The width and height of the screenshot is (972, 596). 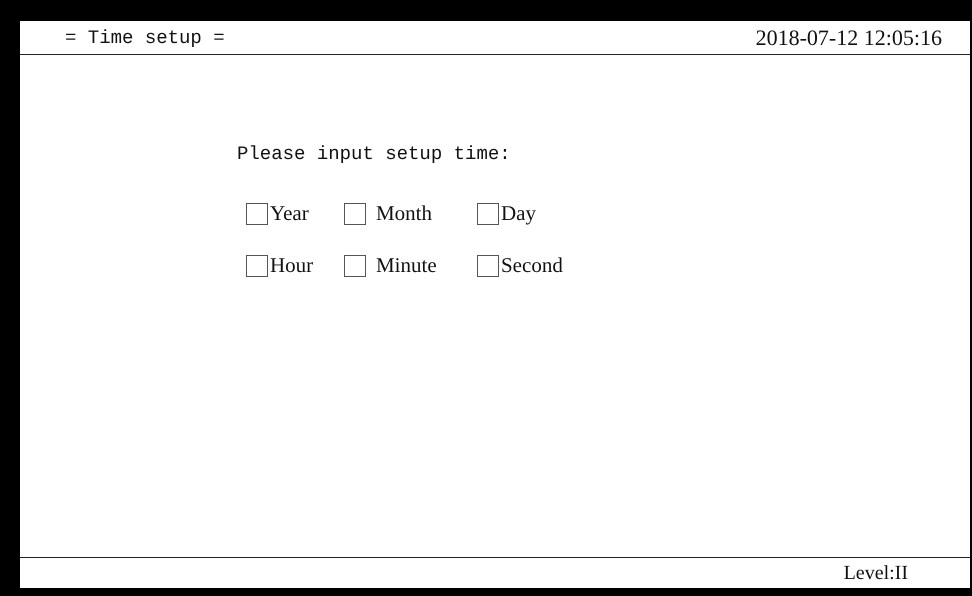 What do you see at coordinates (289, 213) in the screenshot?
I see `field-label: Year` at bounding box center [289, 213].